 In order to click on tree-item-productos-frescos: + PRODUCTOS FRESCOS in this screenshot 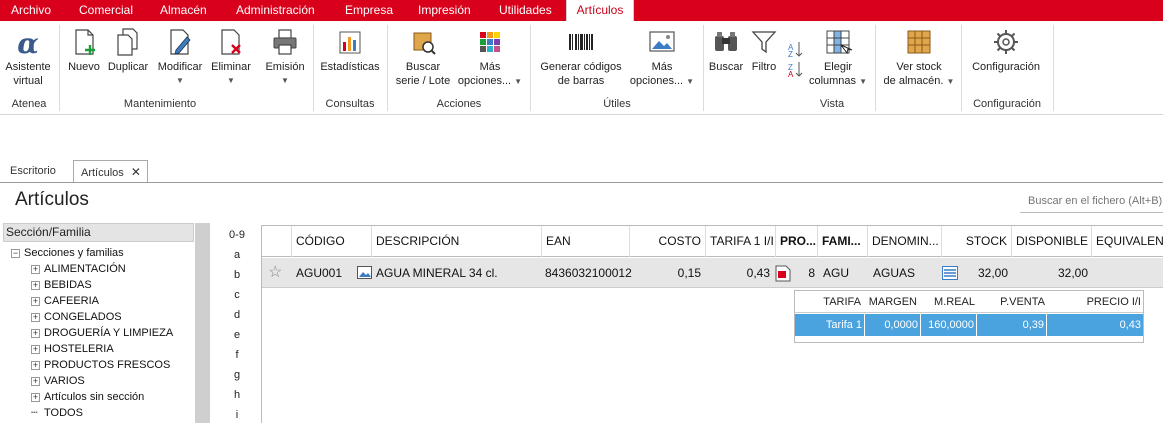, I will do `click(100, 365)`.